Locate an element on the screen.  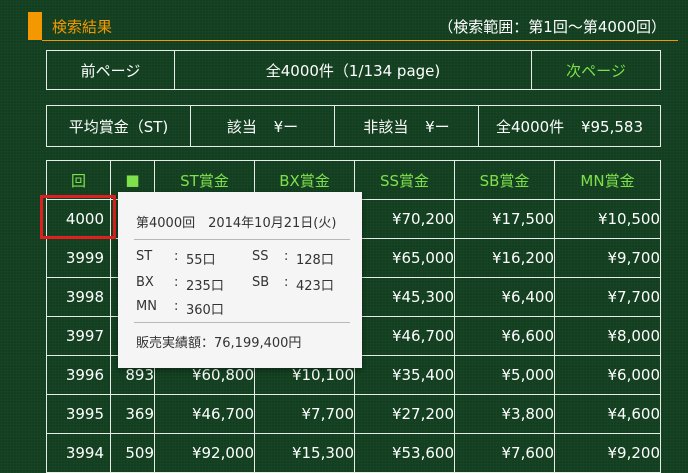
ss-label: SS is located at coordinates (260, 256).